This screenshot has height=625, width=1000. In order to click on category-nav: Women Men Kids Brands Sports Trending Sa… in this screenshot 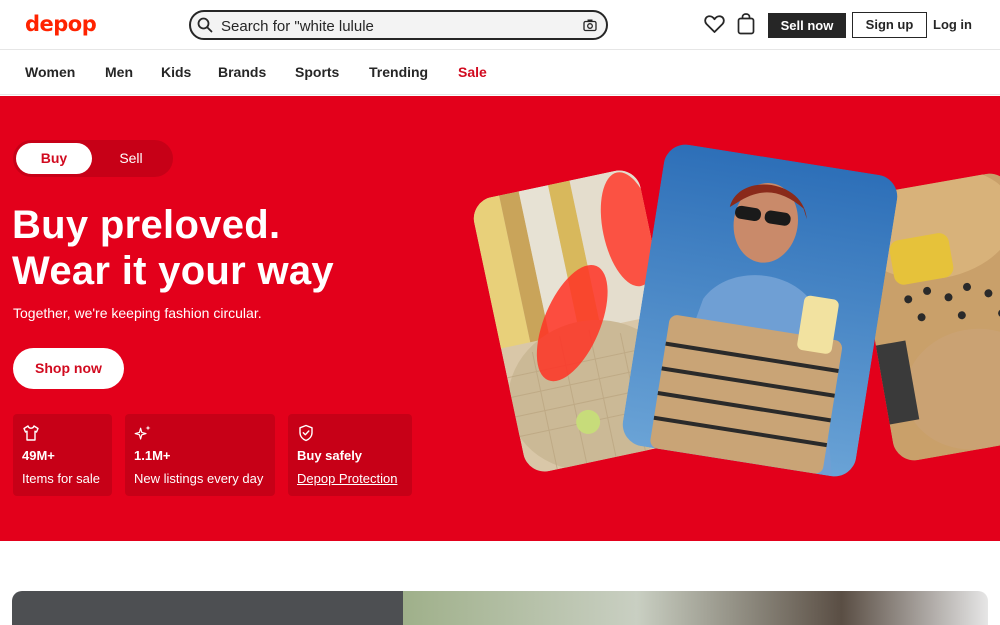, I will do `click(500, 73)`.